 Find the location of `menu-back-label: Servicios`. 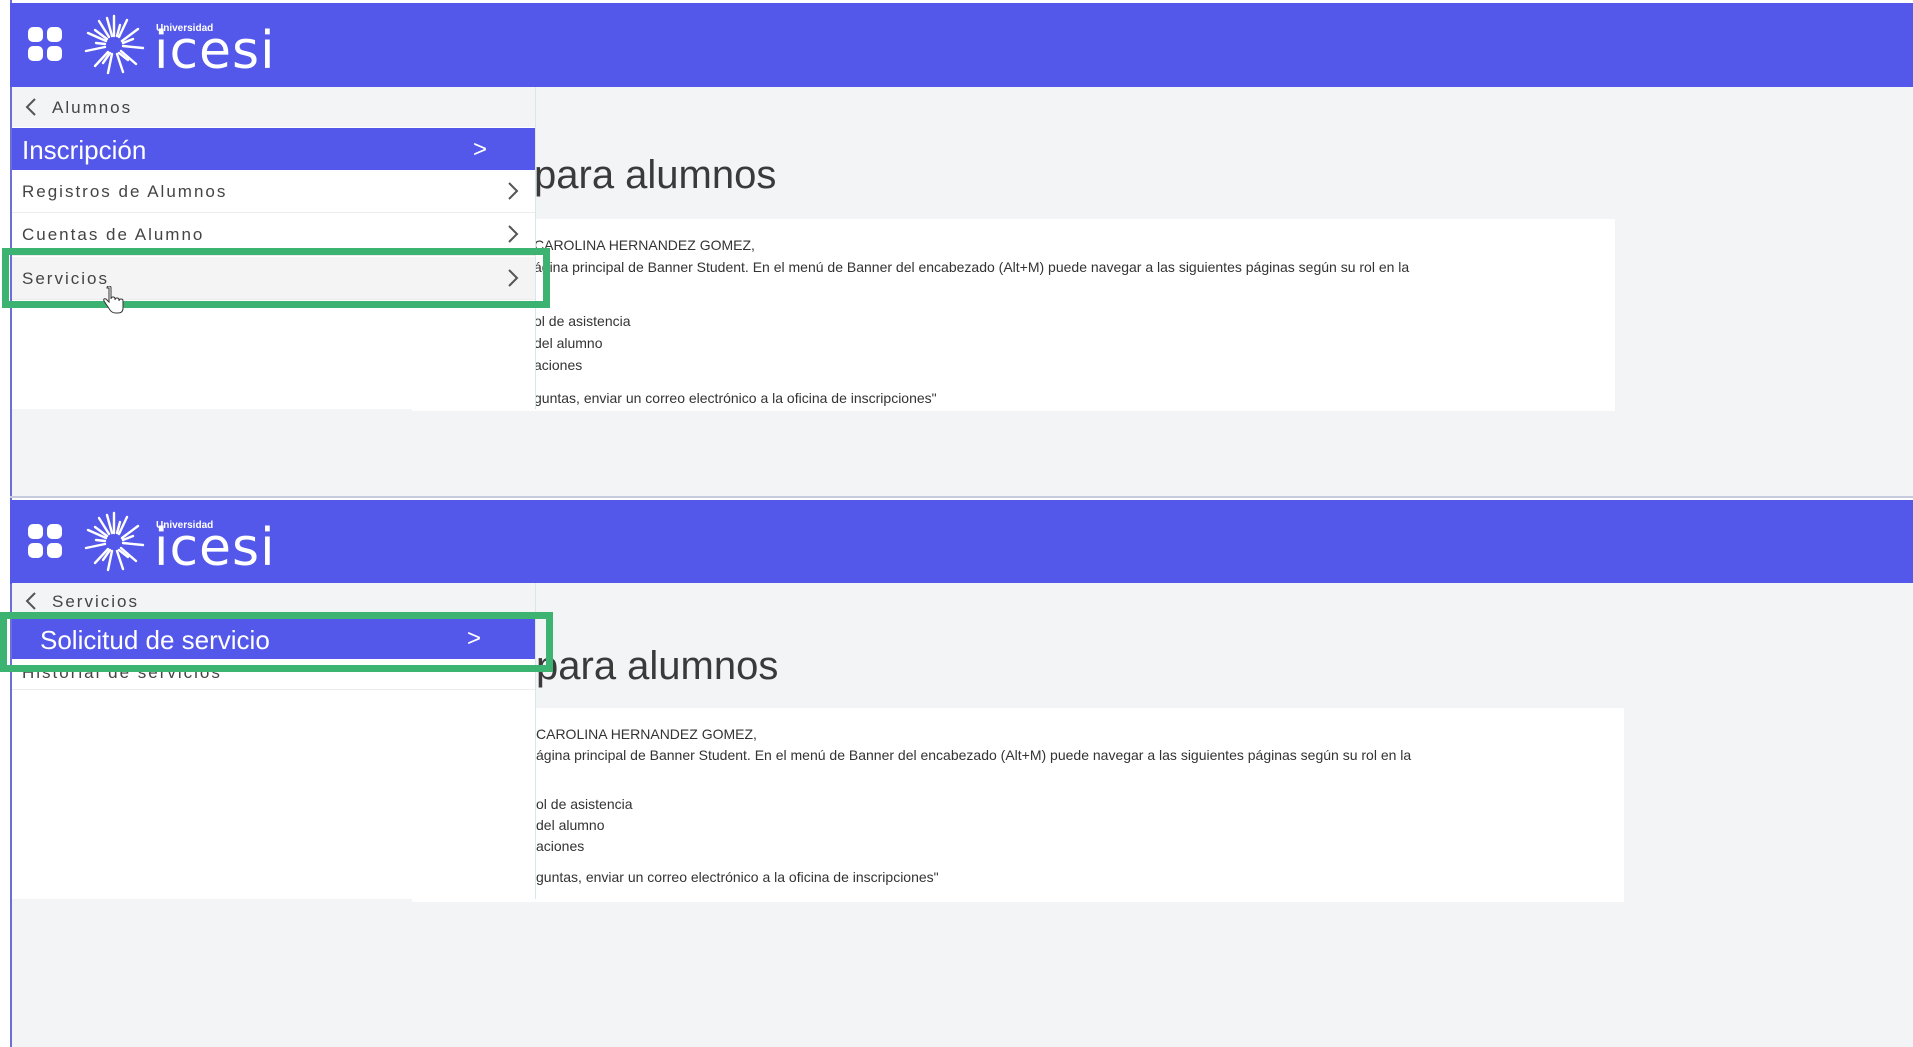

menu-back-label: Servicios is located at coordinates (95, 601).